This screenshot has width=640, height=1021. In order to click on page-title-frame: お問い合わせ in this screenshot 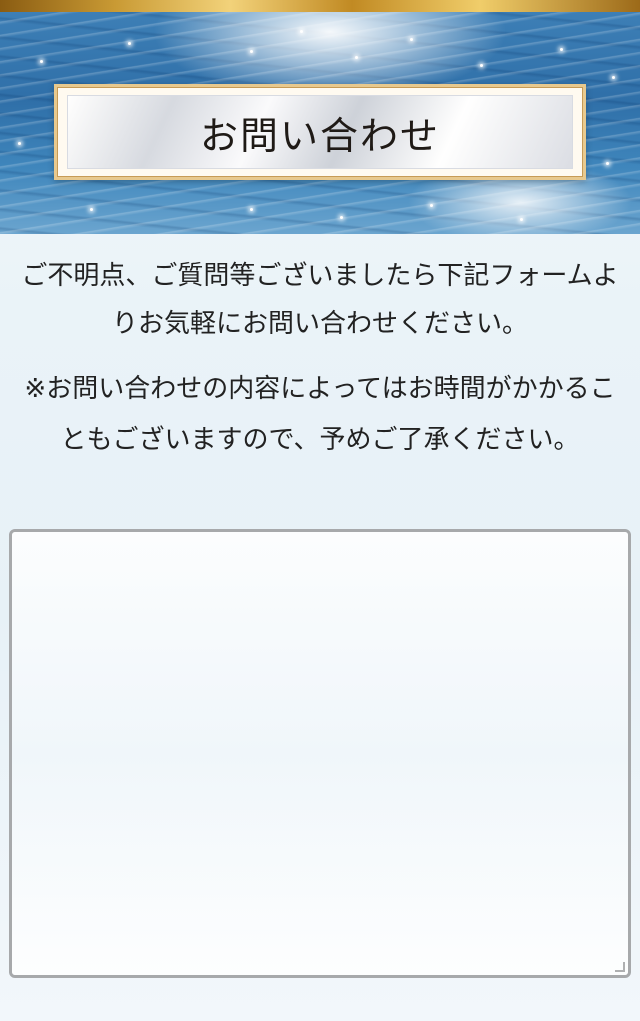, I will do `click(320, 132)`.